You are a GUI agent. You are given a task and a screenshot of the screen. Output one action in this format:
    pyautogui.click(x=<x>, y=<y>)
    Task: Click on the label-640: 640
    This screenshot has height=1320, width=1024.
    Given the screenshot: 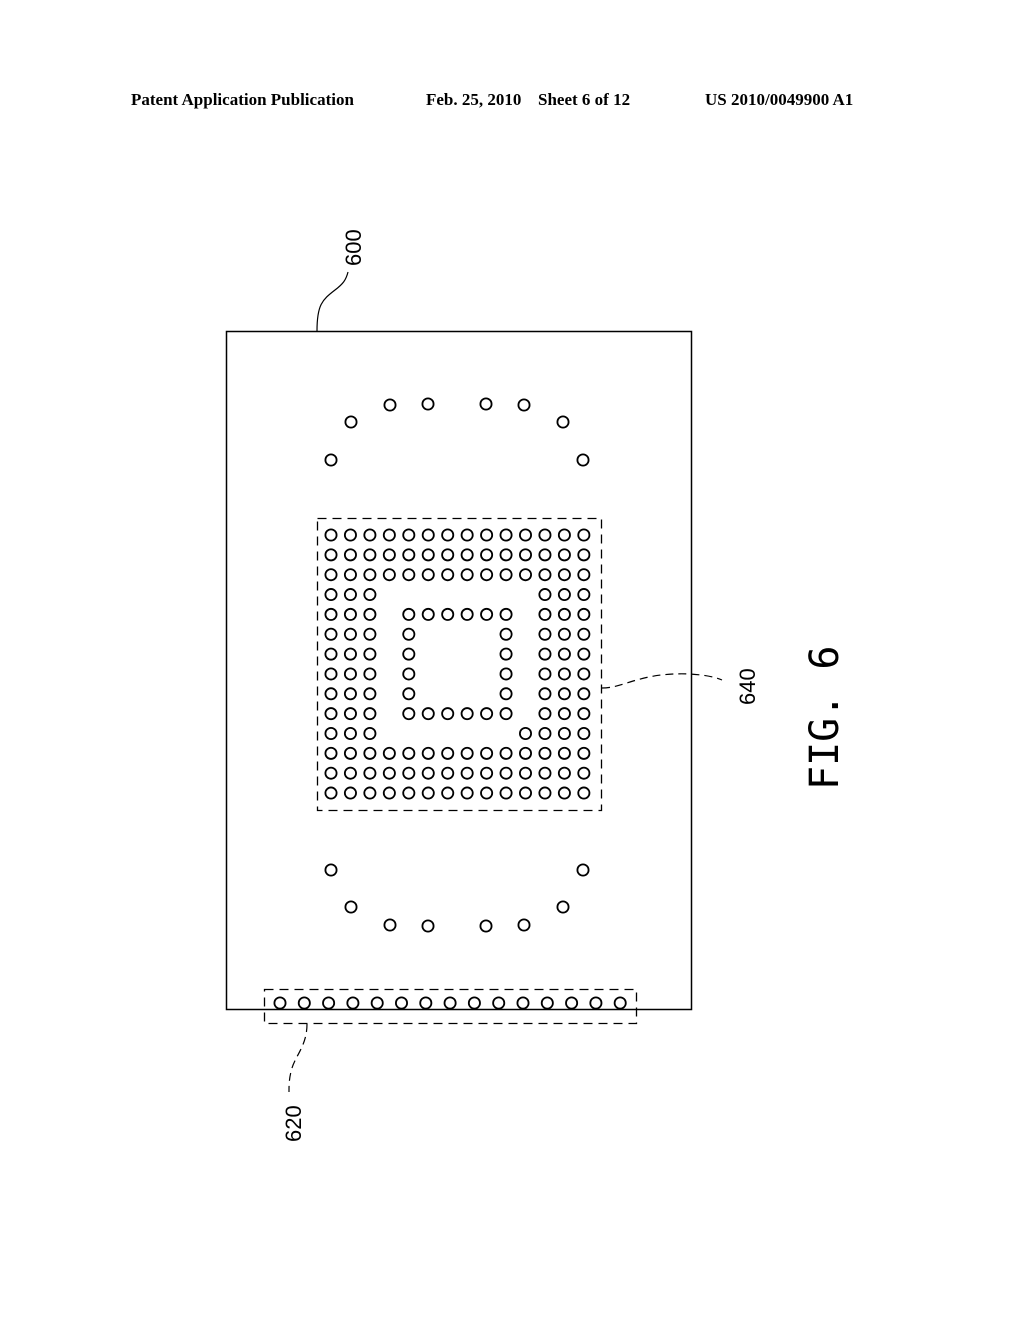 What is the action you would take?
    pyautogui.click(x=747, y=686)
    